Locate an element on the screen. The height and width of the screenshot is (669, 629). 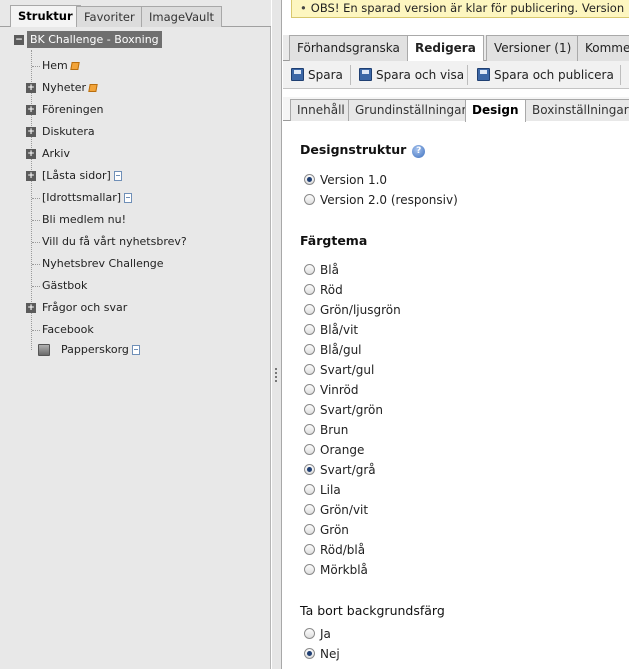
radio-structure-option: Version 1.0 is located at coordinates (345, 180).